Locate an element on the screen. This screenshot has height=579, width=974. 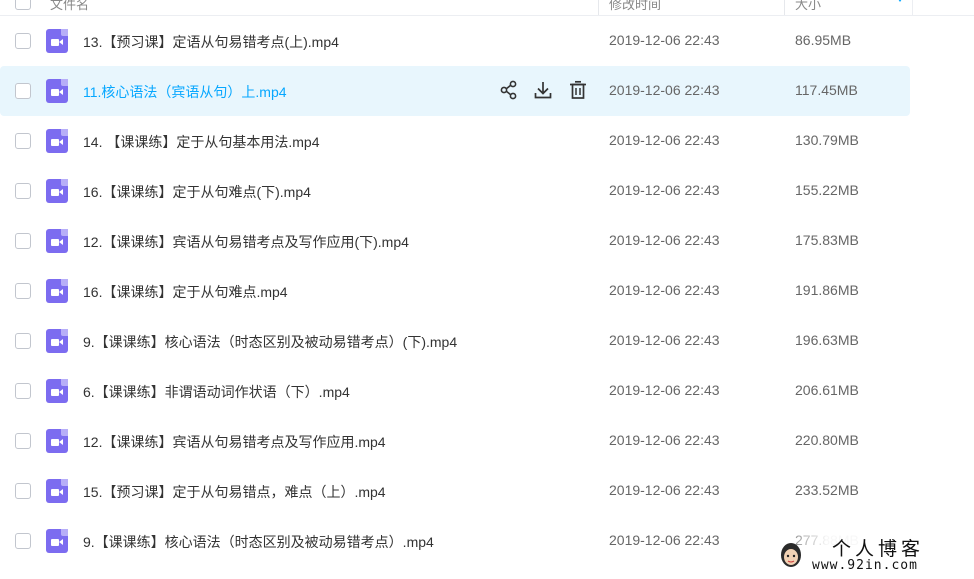
blog-watermark: 个人博客 www.92in.com is located at coordinates (876, 556).